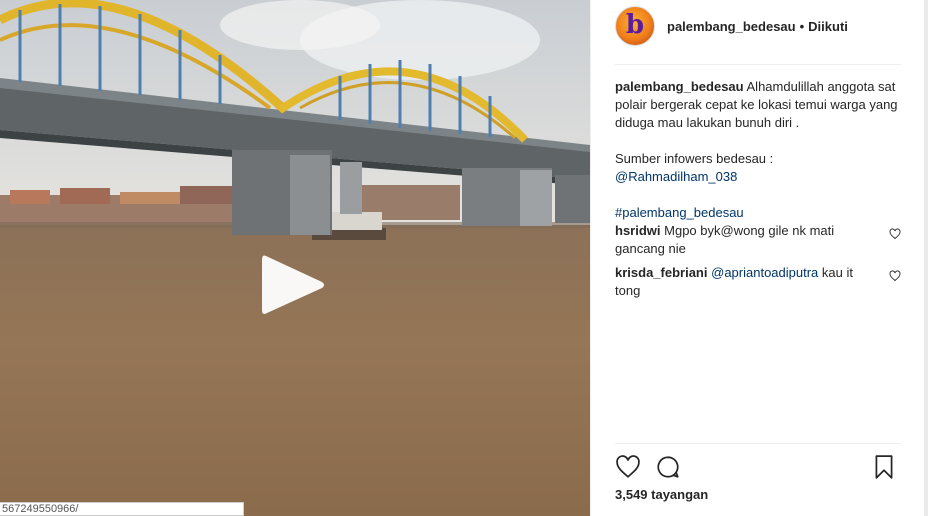 The height and width of the screenshot is (516, 928). Describe the element at coordinates (926, 258) in the screenshot. I see `scrollbar-edge` at that location.